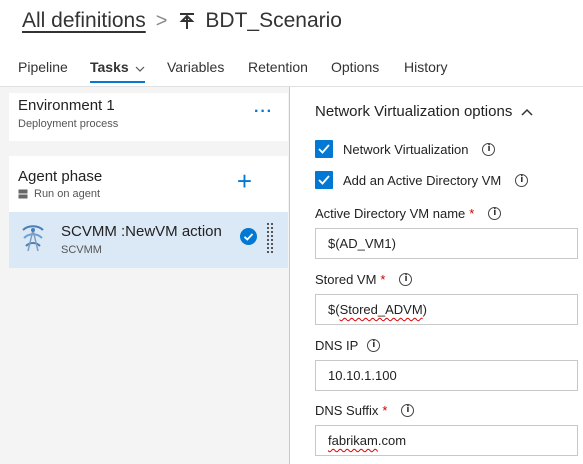  What do you see at coordinates (362, 375) in the screenshot?
I see `dns-ip-value: 10.10.1.100` at bounding box center [362, 375].